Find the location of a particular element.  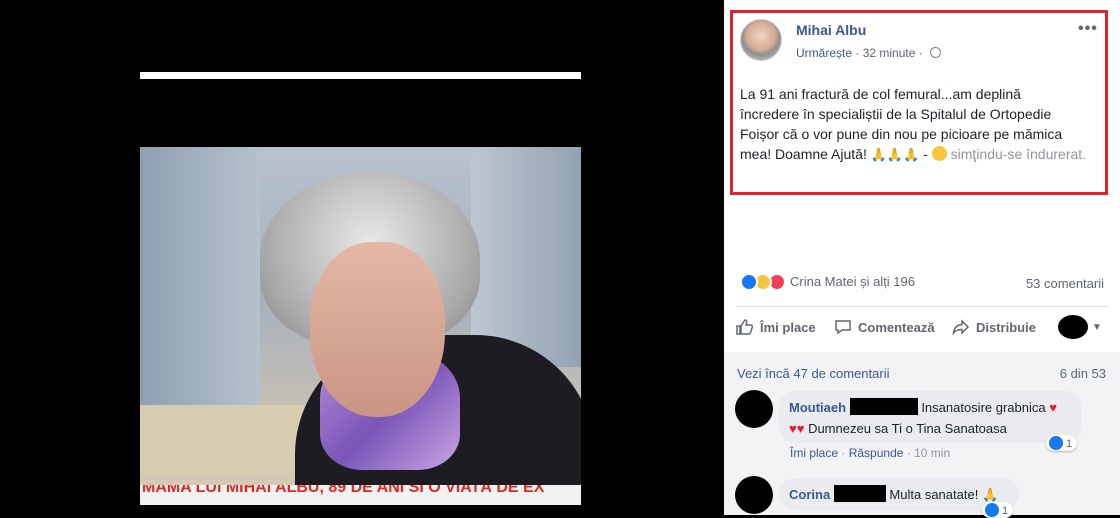

share-button: Distribuie is located at coordinates (994, 327).